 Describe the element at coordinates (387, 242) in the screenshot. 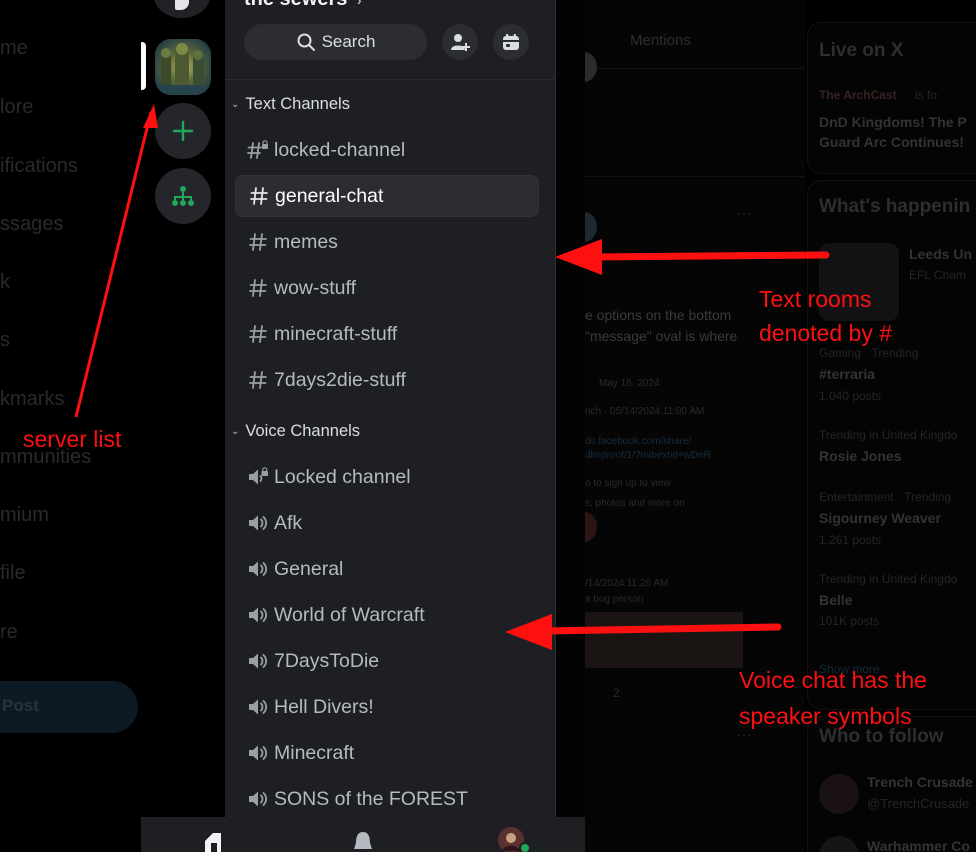

I see `channel-memes: memes` at that location.